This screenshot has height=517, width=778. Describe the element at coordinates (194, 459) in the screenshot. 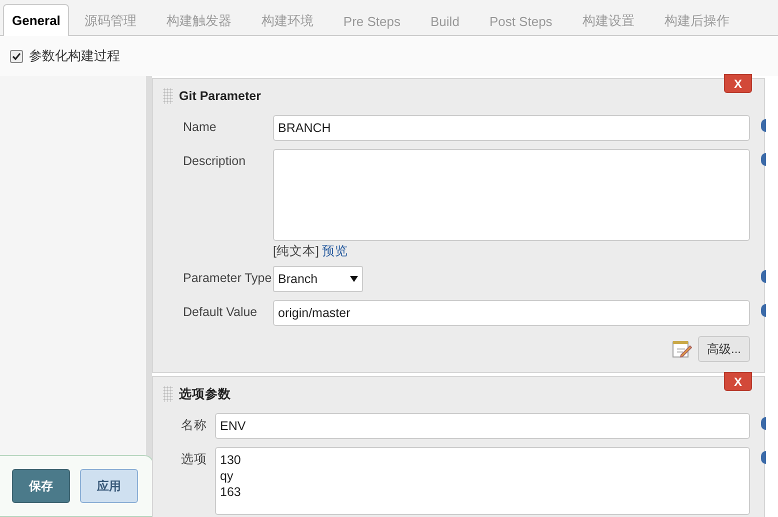

I see `field-label: 选项` at that location.